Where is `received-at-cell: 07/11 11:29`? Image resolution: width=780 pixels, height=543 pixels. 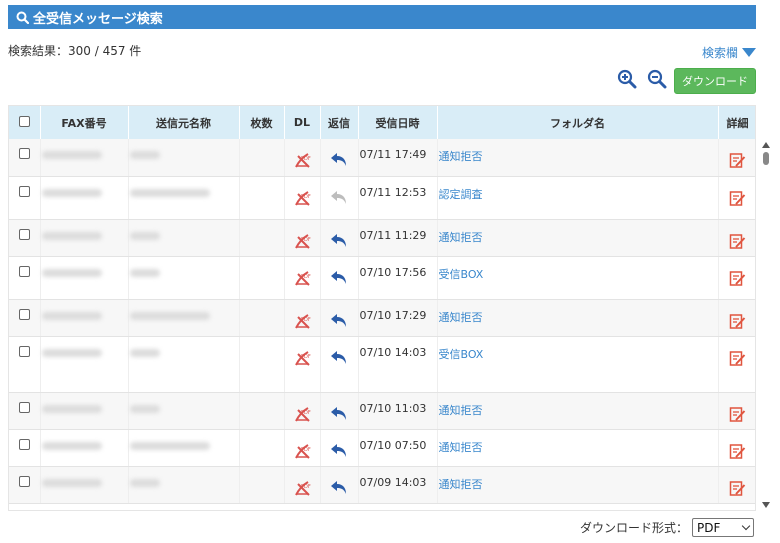
received-at-cell: 07/11 11:29 is located at coordinates (398, 238).